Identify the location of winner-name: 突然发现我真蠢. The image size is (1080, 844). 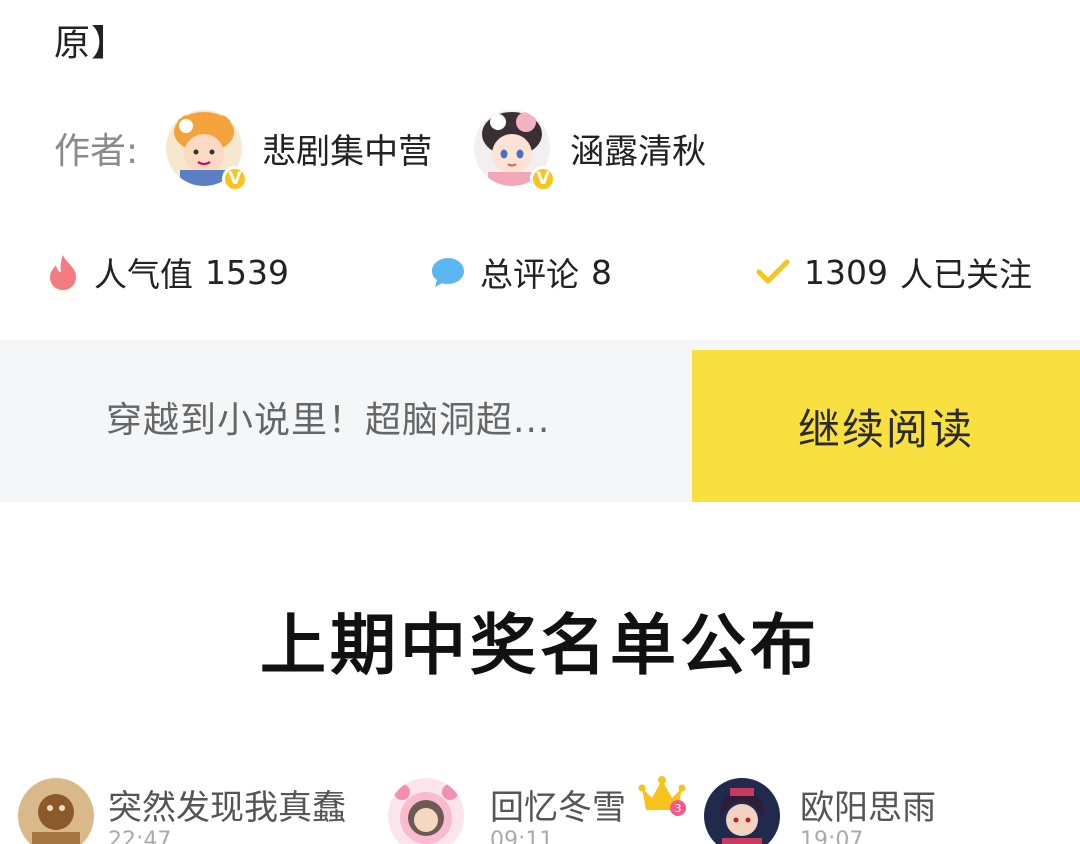
(227, 808).